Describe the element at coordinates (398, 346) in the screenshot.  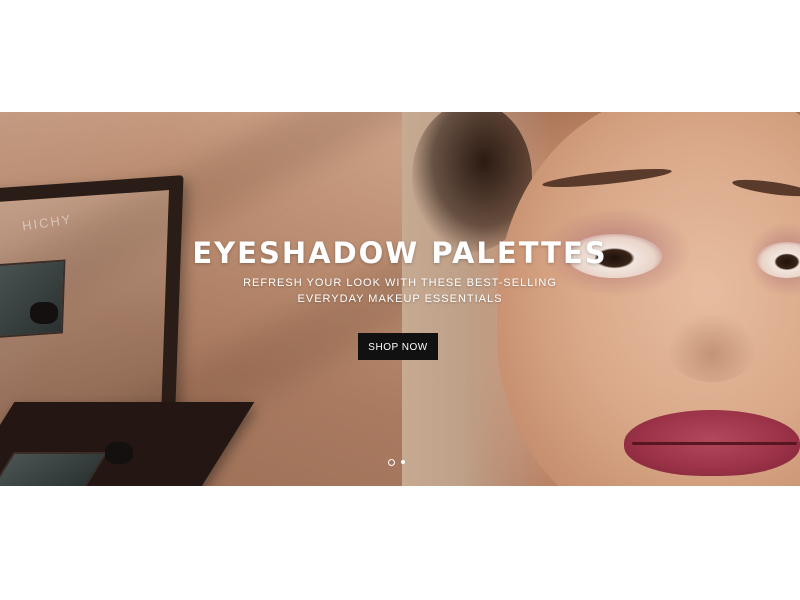
I see `shop-now-button: SHOP NOW` at that location.